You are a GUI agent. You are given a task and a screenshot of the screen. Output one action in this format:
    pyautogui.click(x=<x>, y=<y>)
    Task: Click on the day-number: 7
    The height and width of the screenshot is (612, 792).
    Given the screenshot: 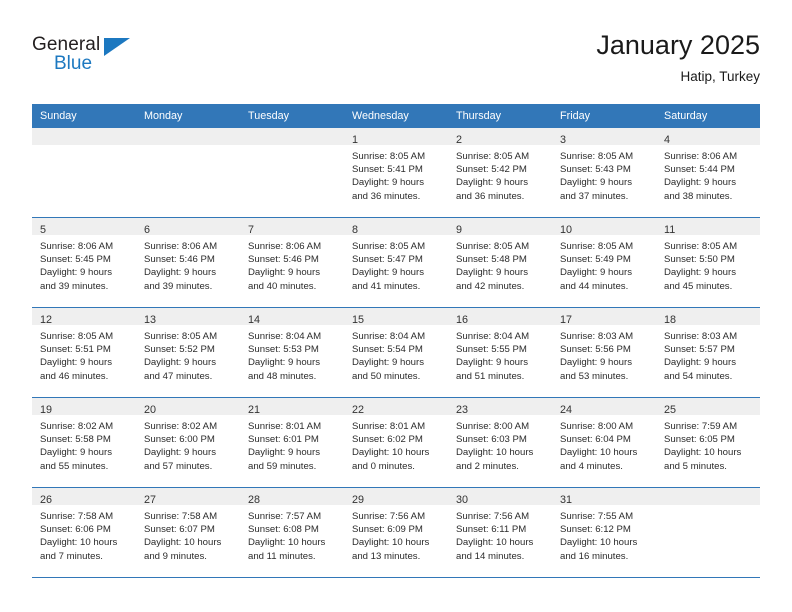 What is the action you would take?
    pyautogui.click(x=251, y=230)
    